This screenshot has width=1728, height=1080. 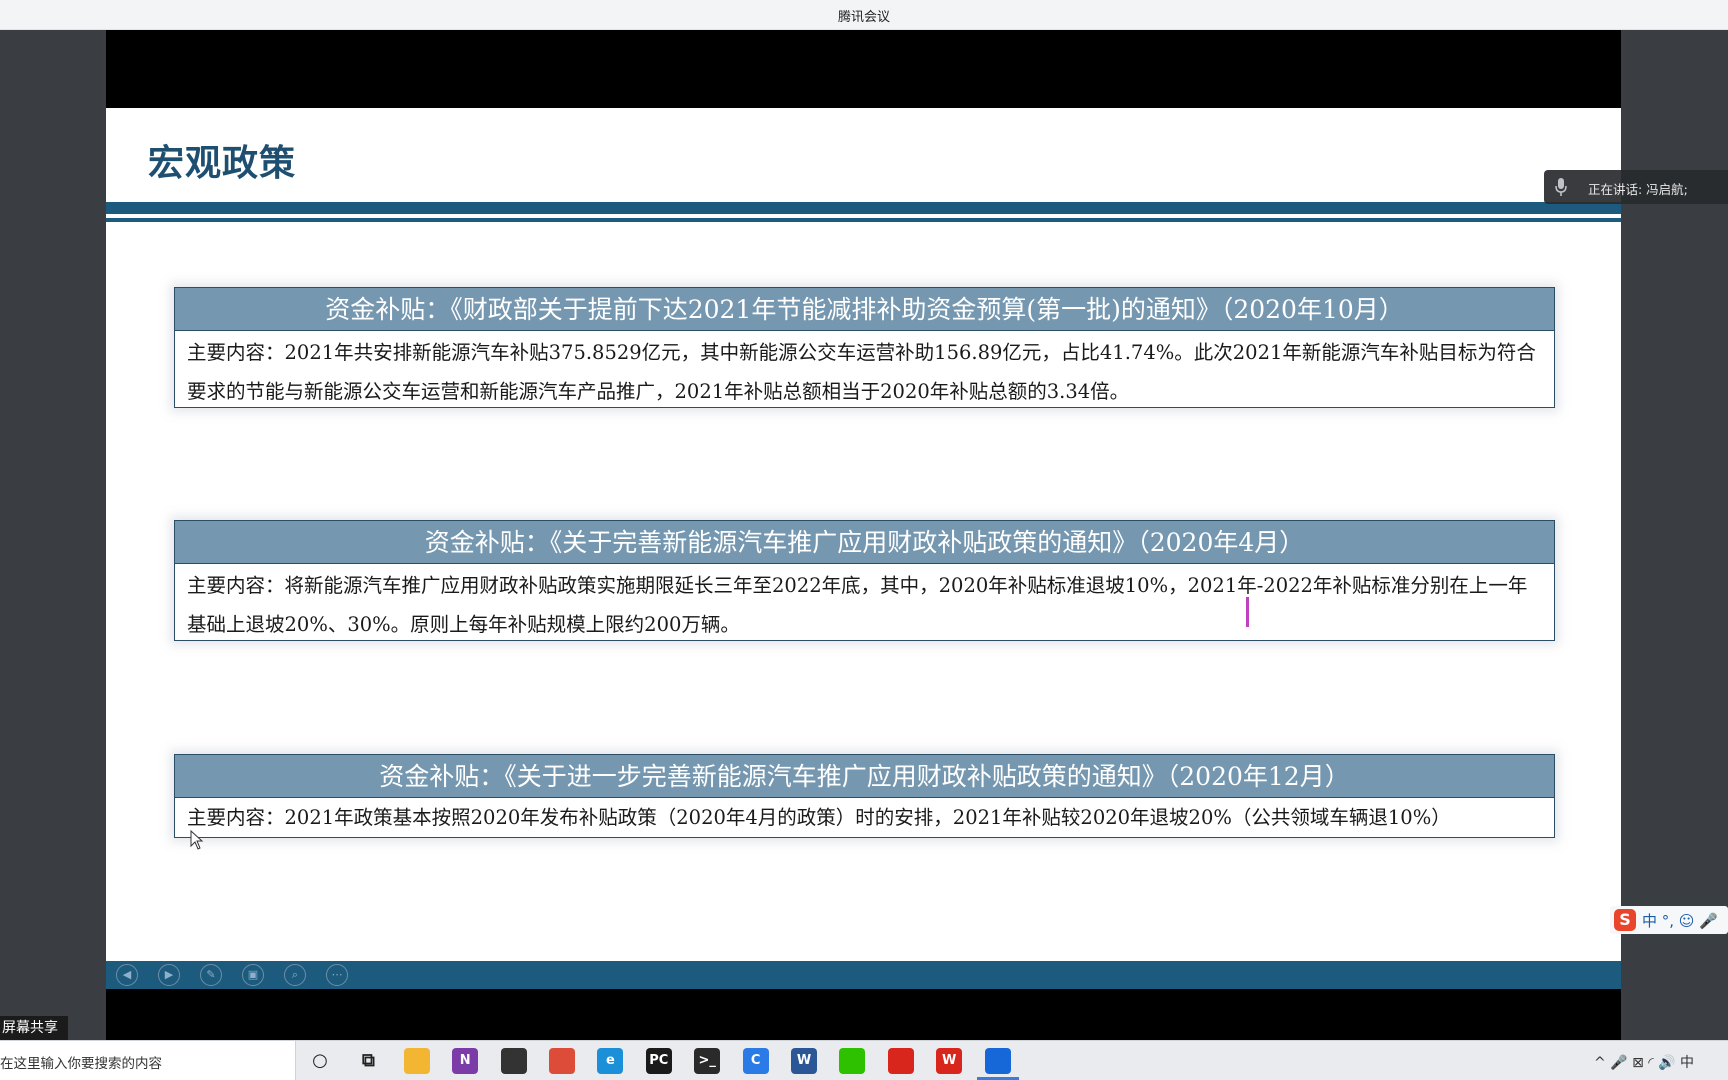 I want to click on title-divider-line, so click(x=863, y=220).